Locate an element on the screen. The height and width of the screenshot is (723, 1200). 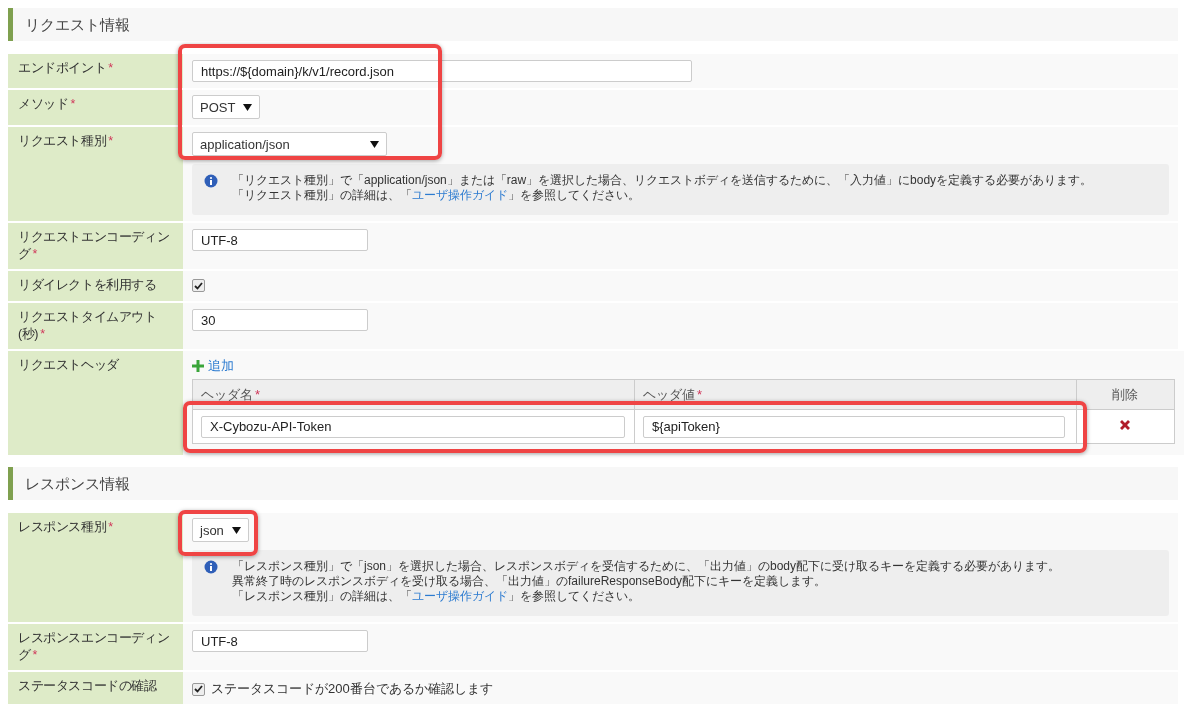
field-label: リクエストヘッダ is located at coordinates (95, 403).